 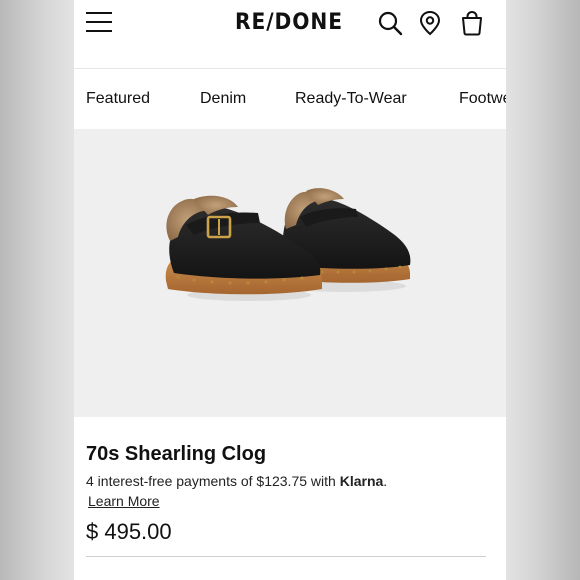 I want to click on category-ready-to-wear: Ready-To-Wear, so click(x=351, y=99).